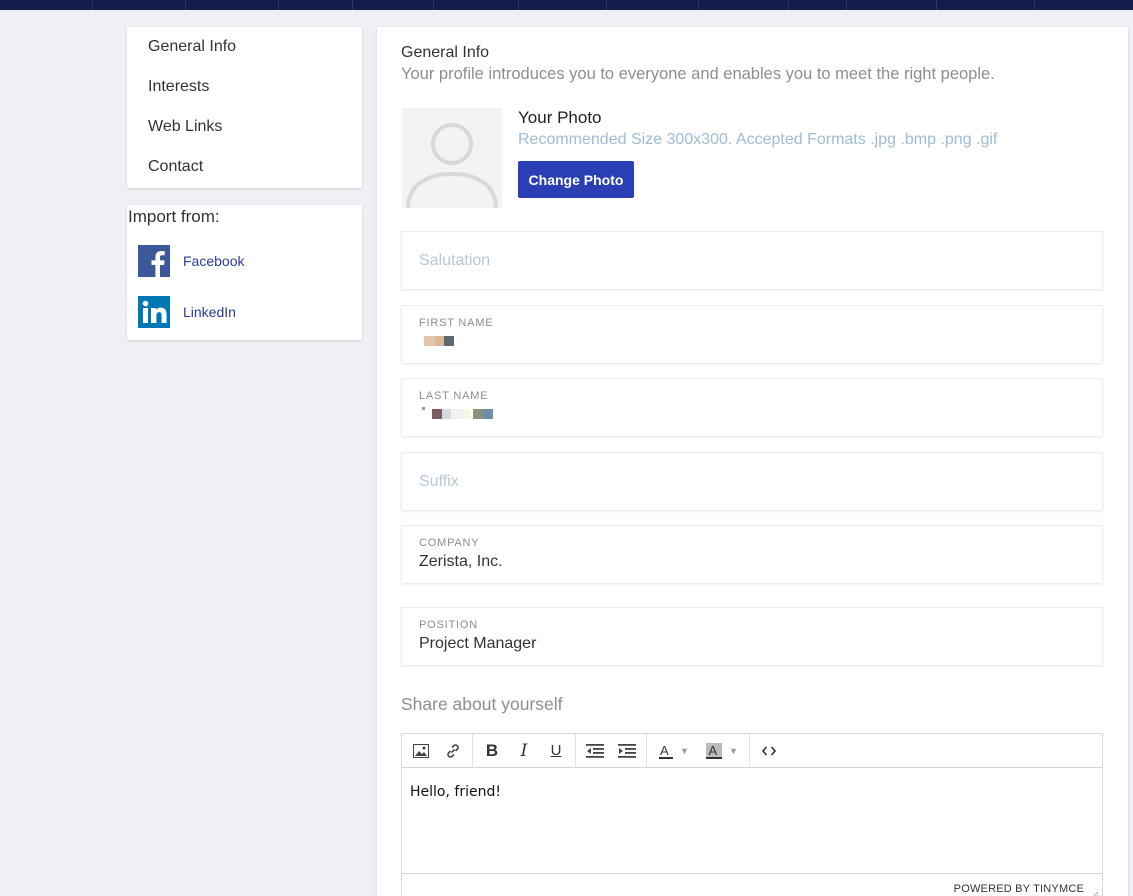  I want to click on background-color-button: A ▼, so click(722, 751).